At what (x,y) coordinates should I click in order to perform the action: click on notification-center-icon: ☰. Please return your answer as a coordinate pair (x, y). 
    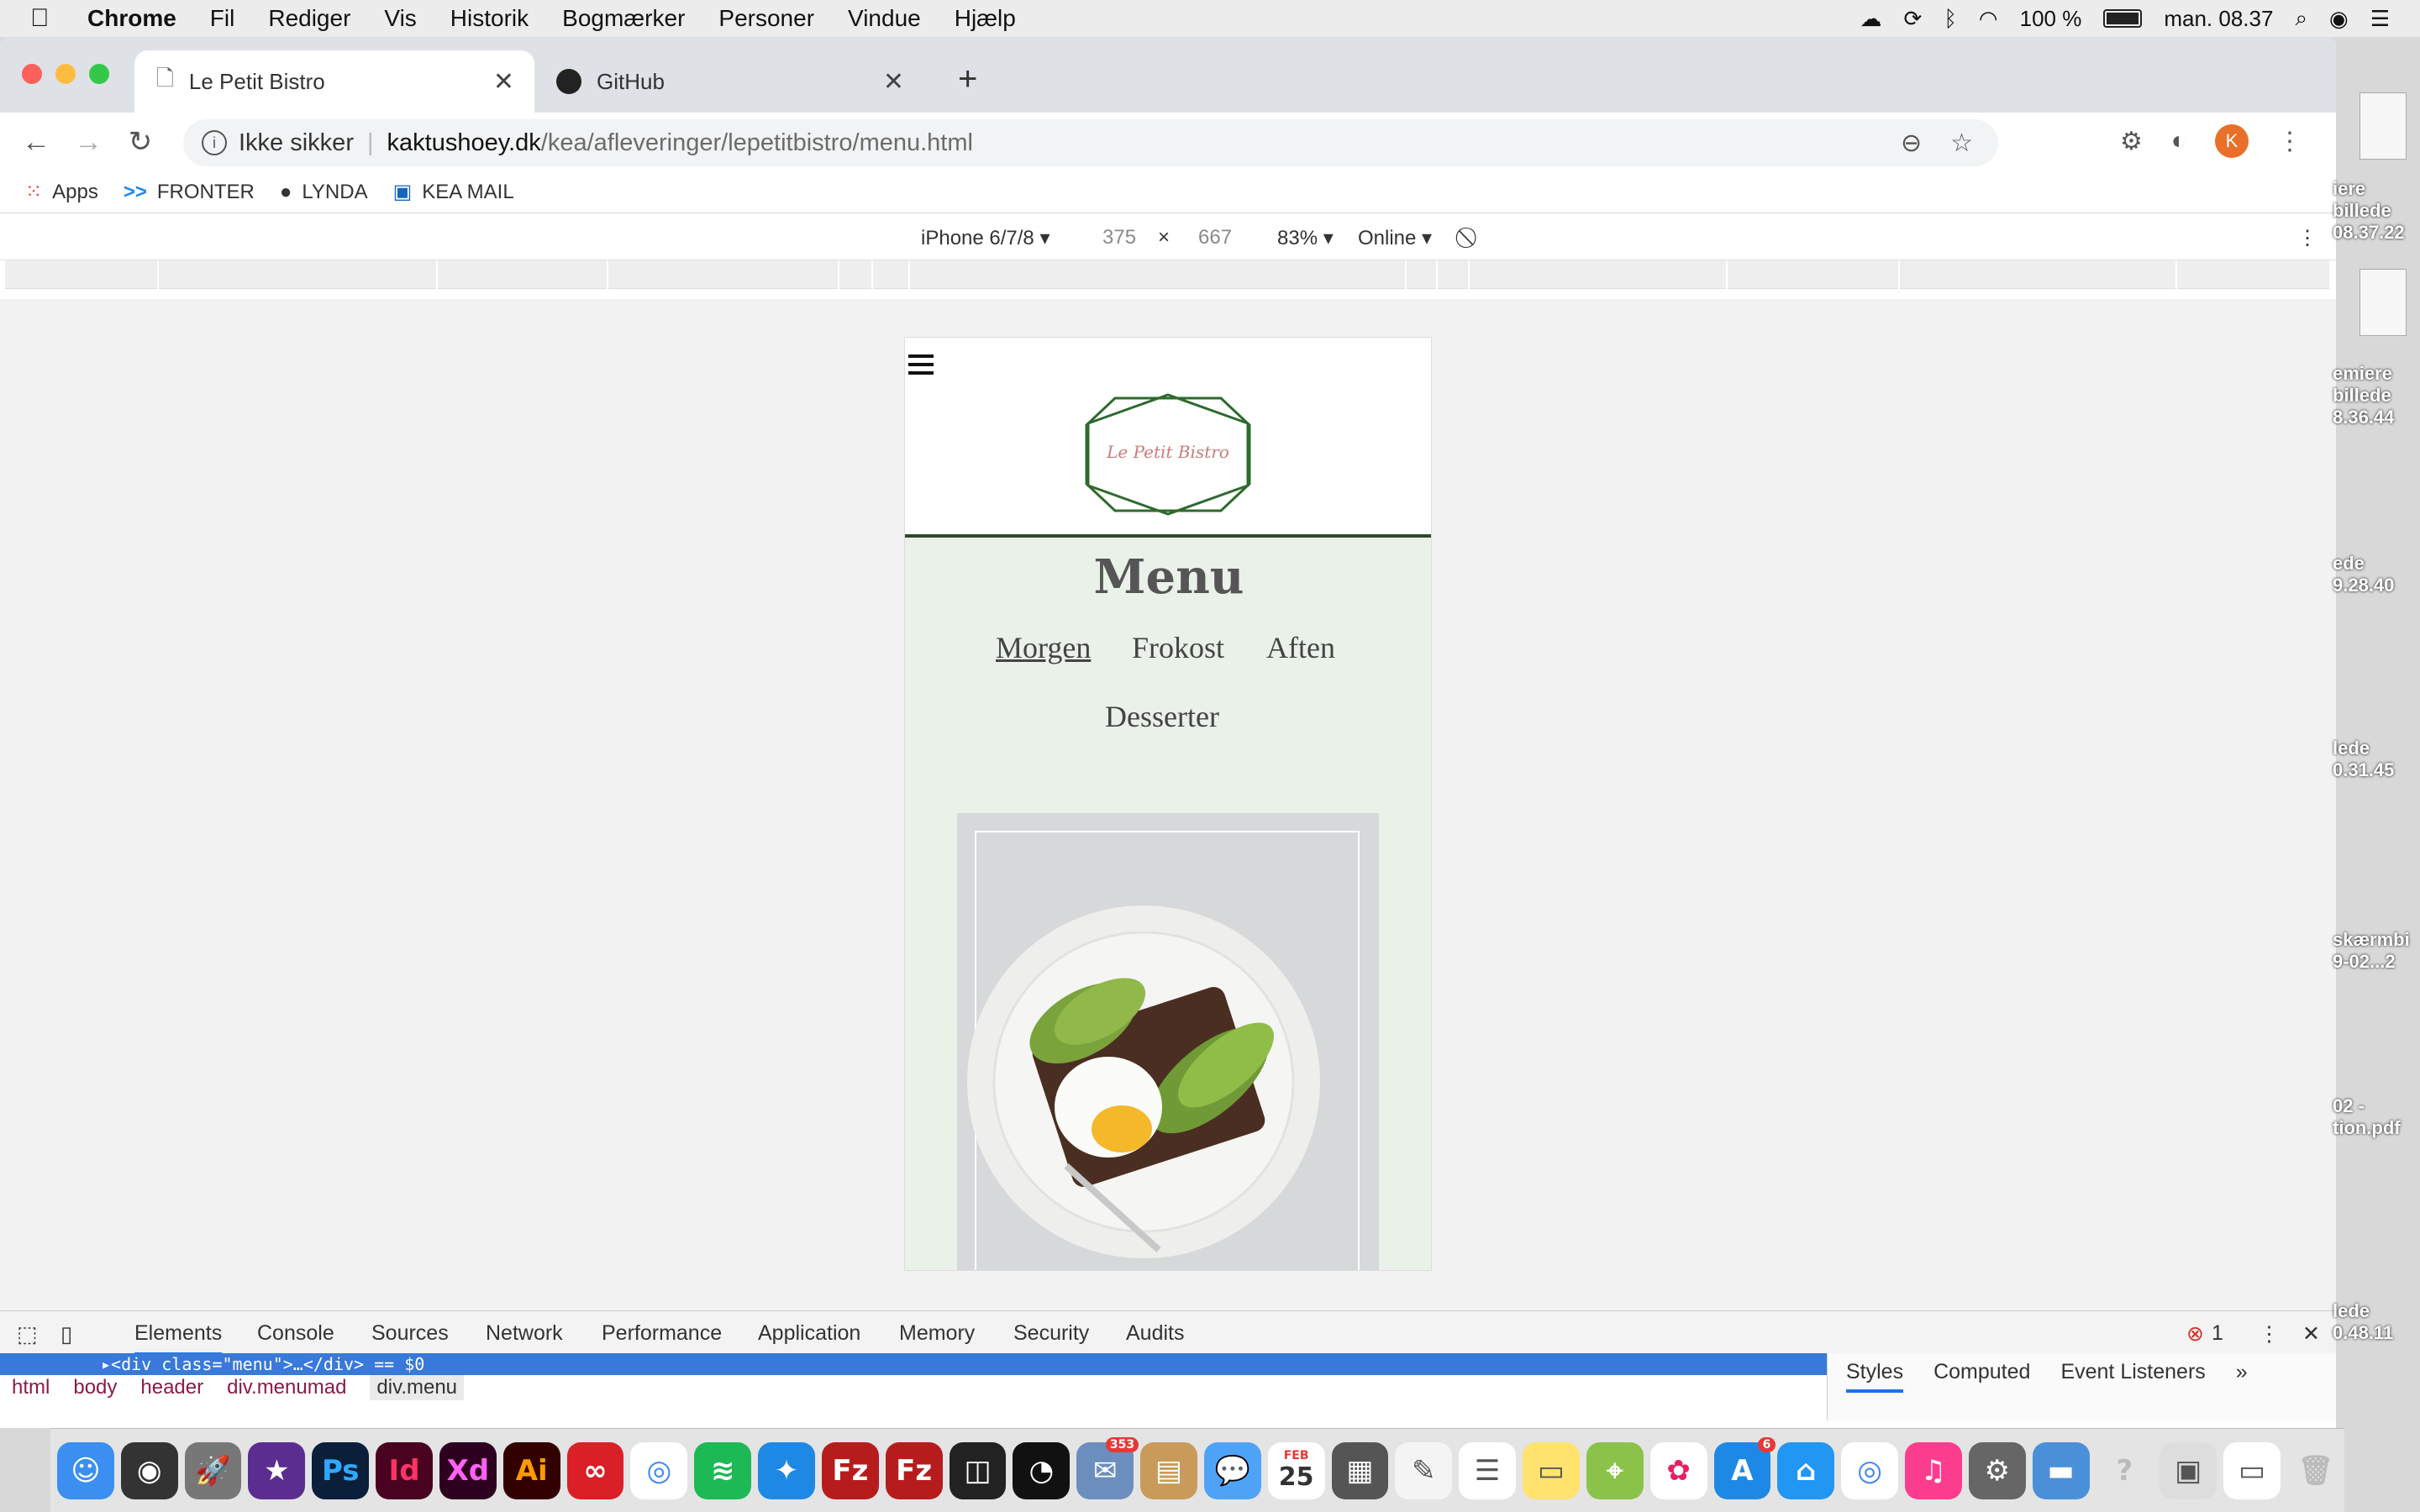
    Looking at the image, I should click on (2380, 19).